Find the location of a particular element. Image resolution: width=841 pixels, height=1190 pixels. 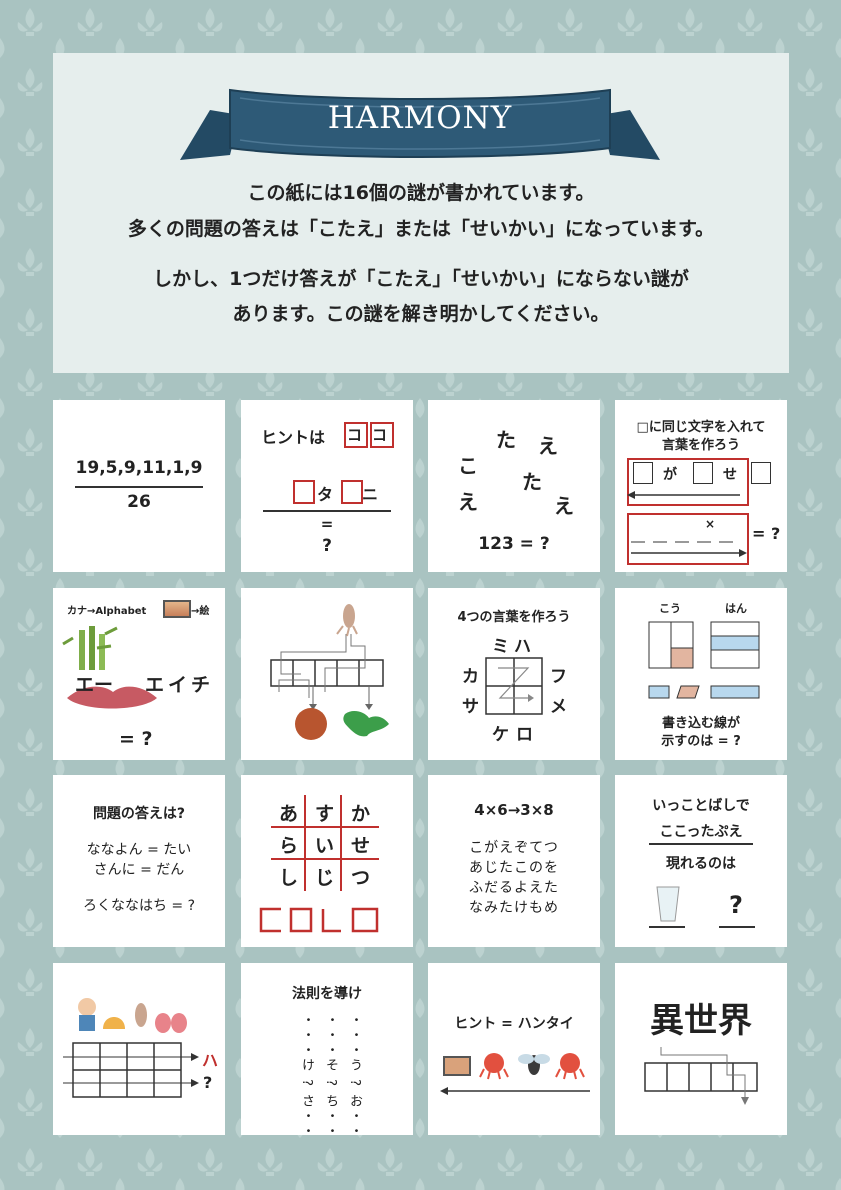

equation: 123 = ? is located at coordinates (514, 544).